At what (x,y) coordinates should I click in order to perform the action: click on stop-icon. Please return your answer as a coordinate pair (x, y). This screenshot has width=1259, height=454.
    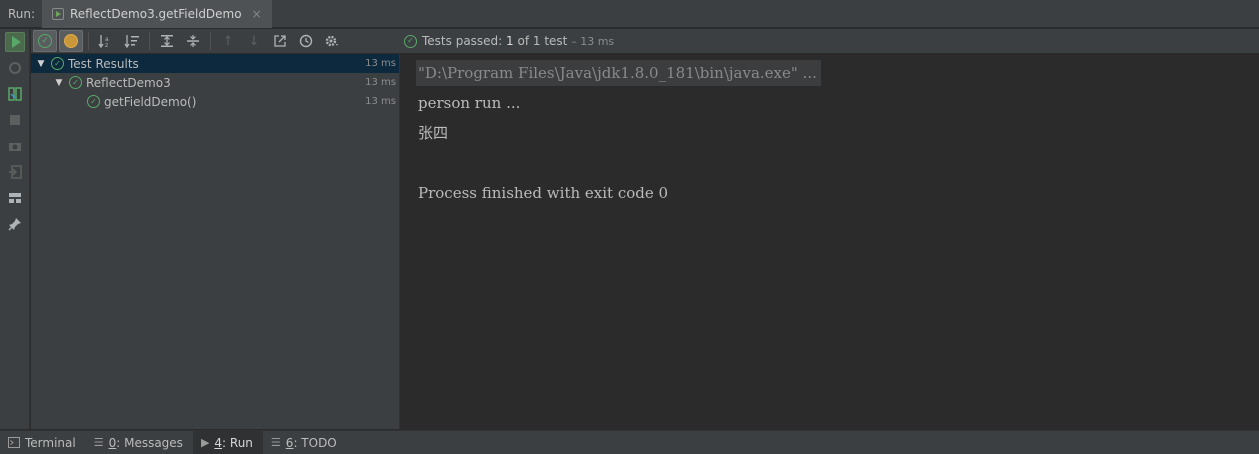
    Looking at the image, I should click on (15, 120).